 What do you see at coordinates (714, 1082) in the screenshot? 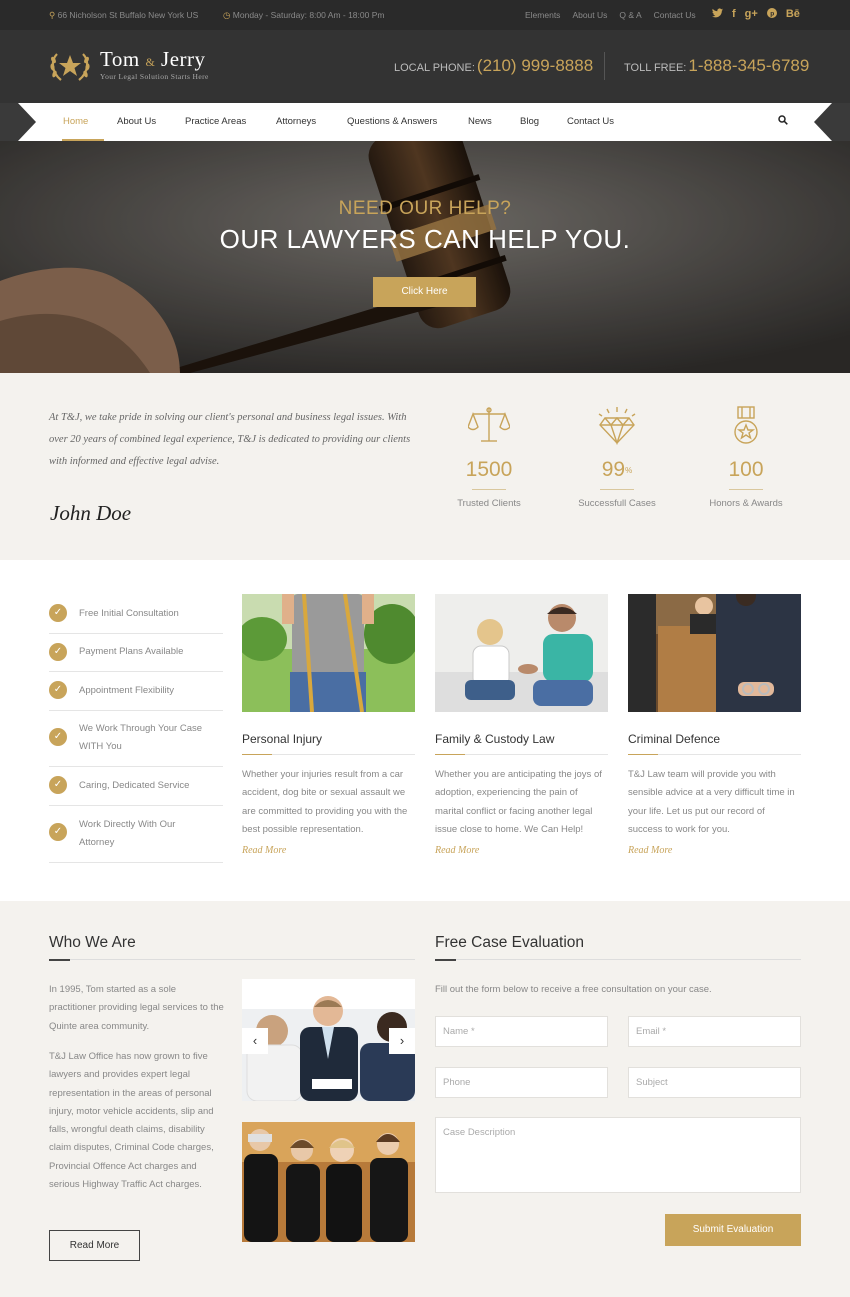
I see `subject-field: Subject` at bounding box center [714, 1082].